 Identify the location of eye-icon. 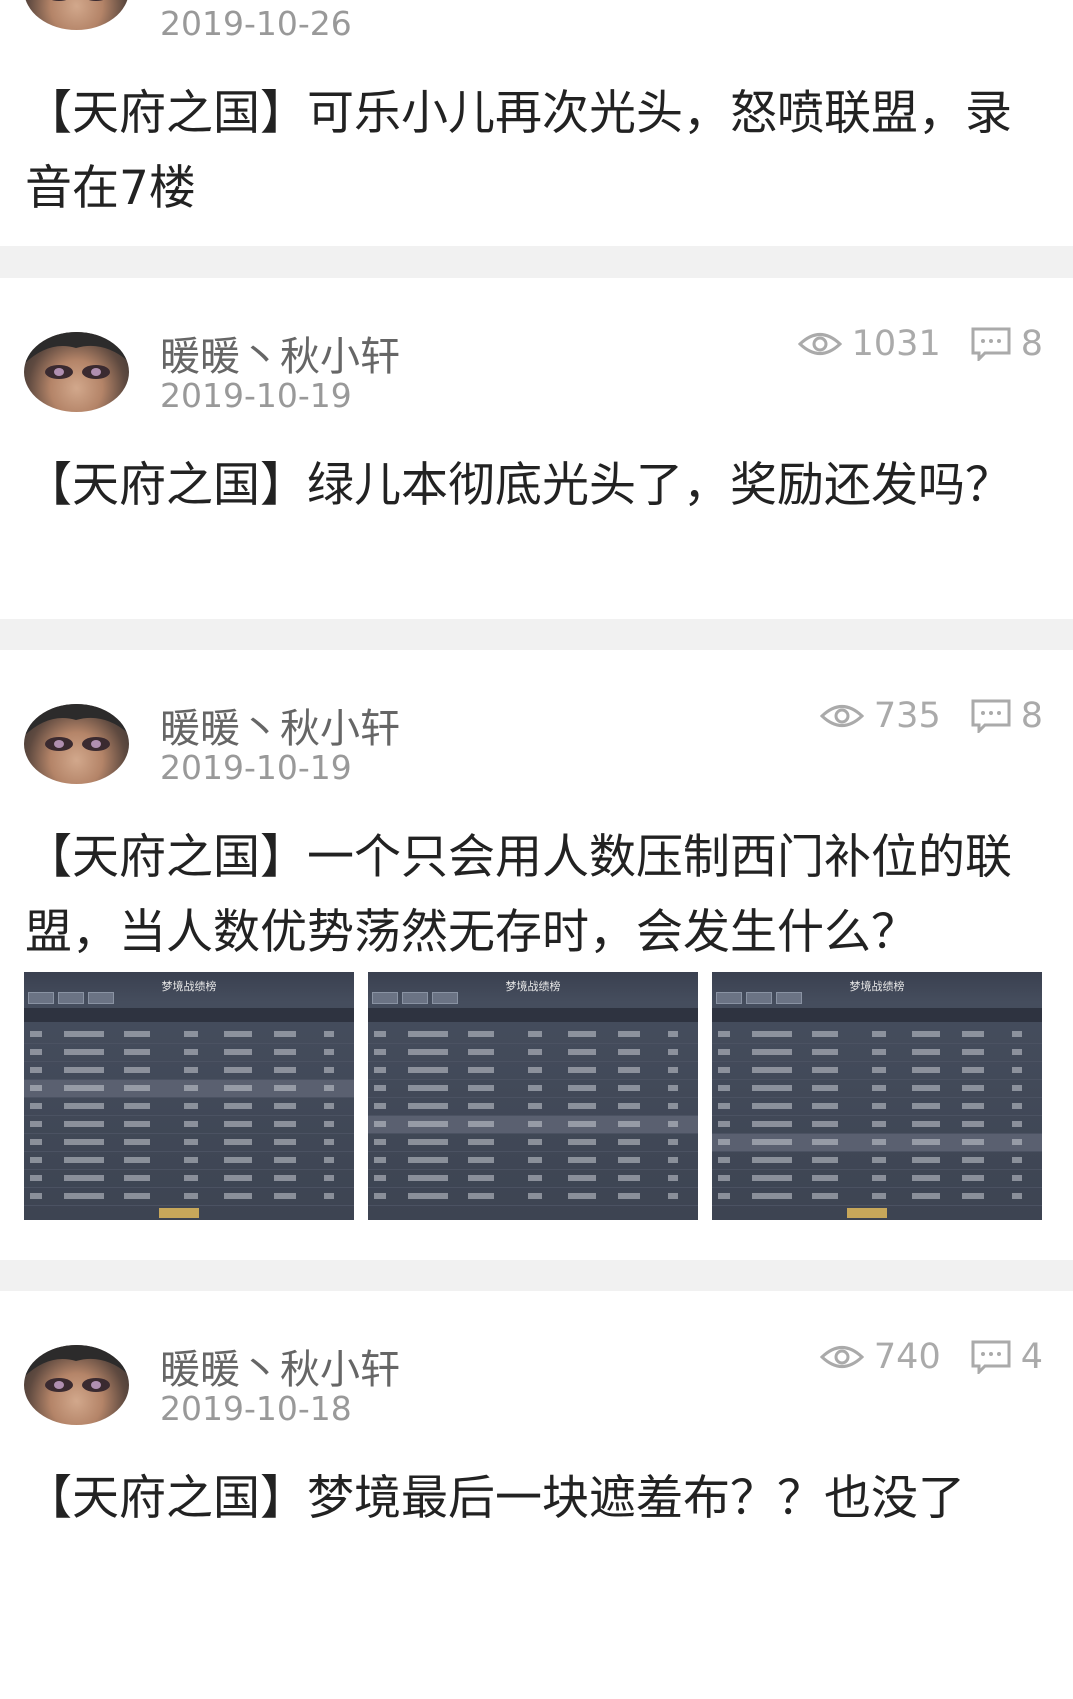
(841, 716).